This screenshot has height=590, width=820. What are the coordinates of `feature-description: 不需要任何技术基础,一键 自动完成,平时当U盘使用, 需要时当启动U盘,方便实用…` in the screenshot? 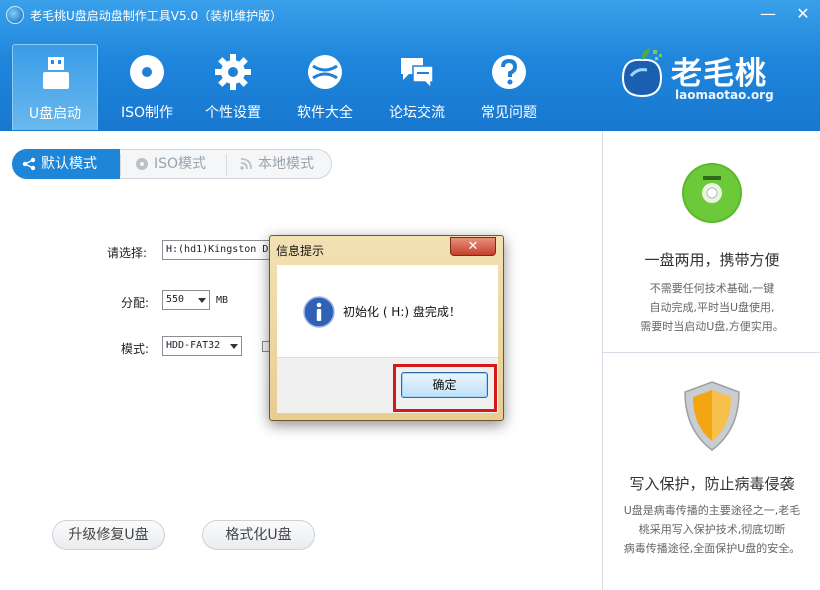 It's located at (711, 307).